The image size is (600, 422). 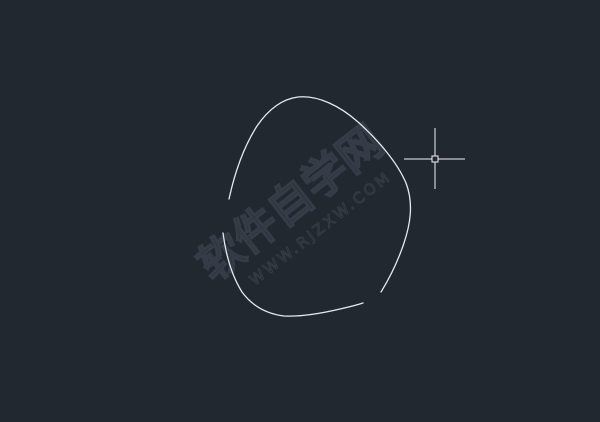 What do you see at coordinates (292, 203) in the screenshot?
I see `watermark: 软件自学网 WWW.RJZXW.COM` at bounding box center [292, 203].